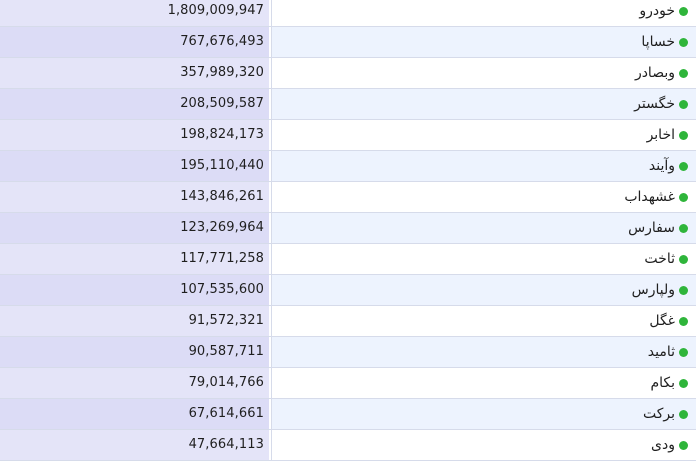 The image size is (696, 461). What do you see at coordinates (135, 73) in the screenshot?
I see `volume-value: 357,989,320` at bounding box center [135, 73].